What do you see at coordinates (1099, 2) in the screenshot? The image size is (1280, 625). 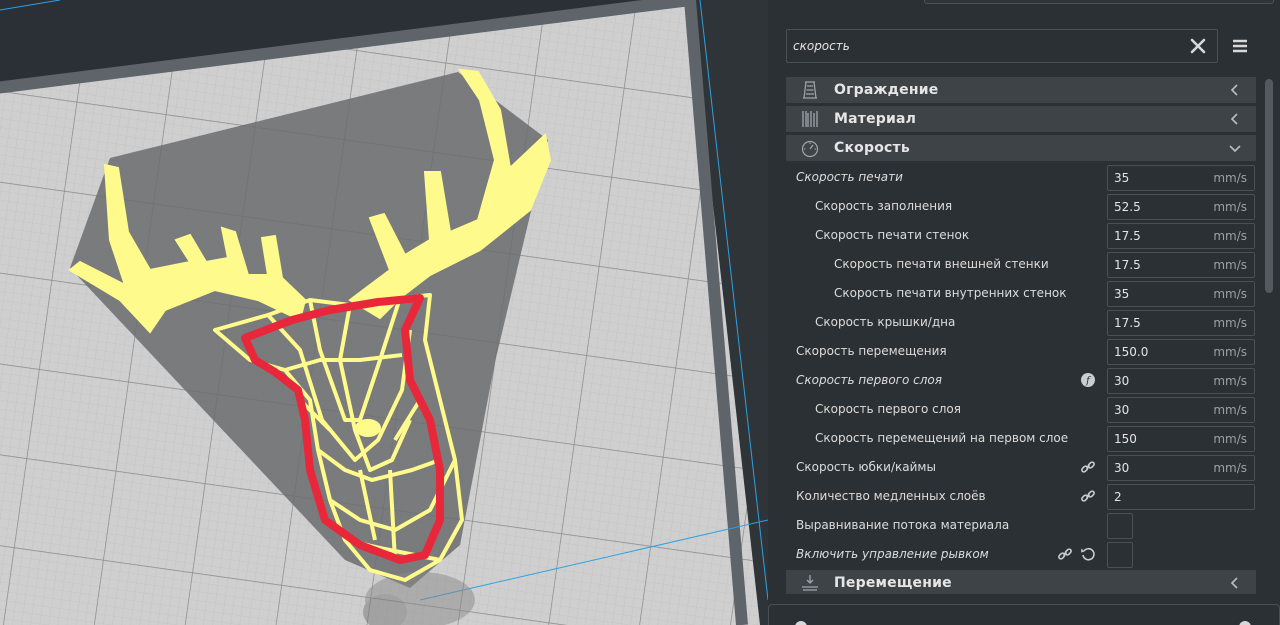 I see `profile-dropdown` at bounding box center [1099, 2].